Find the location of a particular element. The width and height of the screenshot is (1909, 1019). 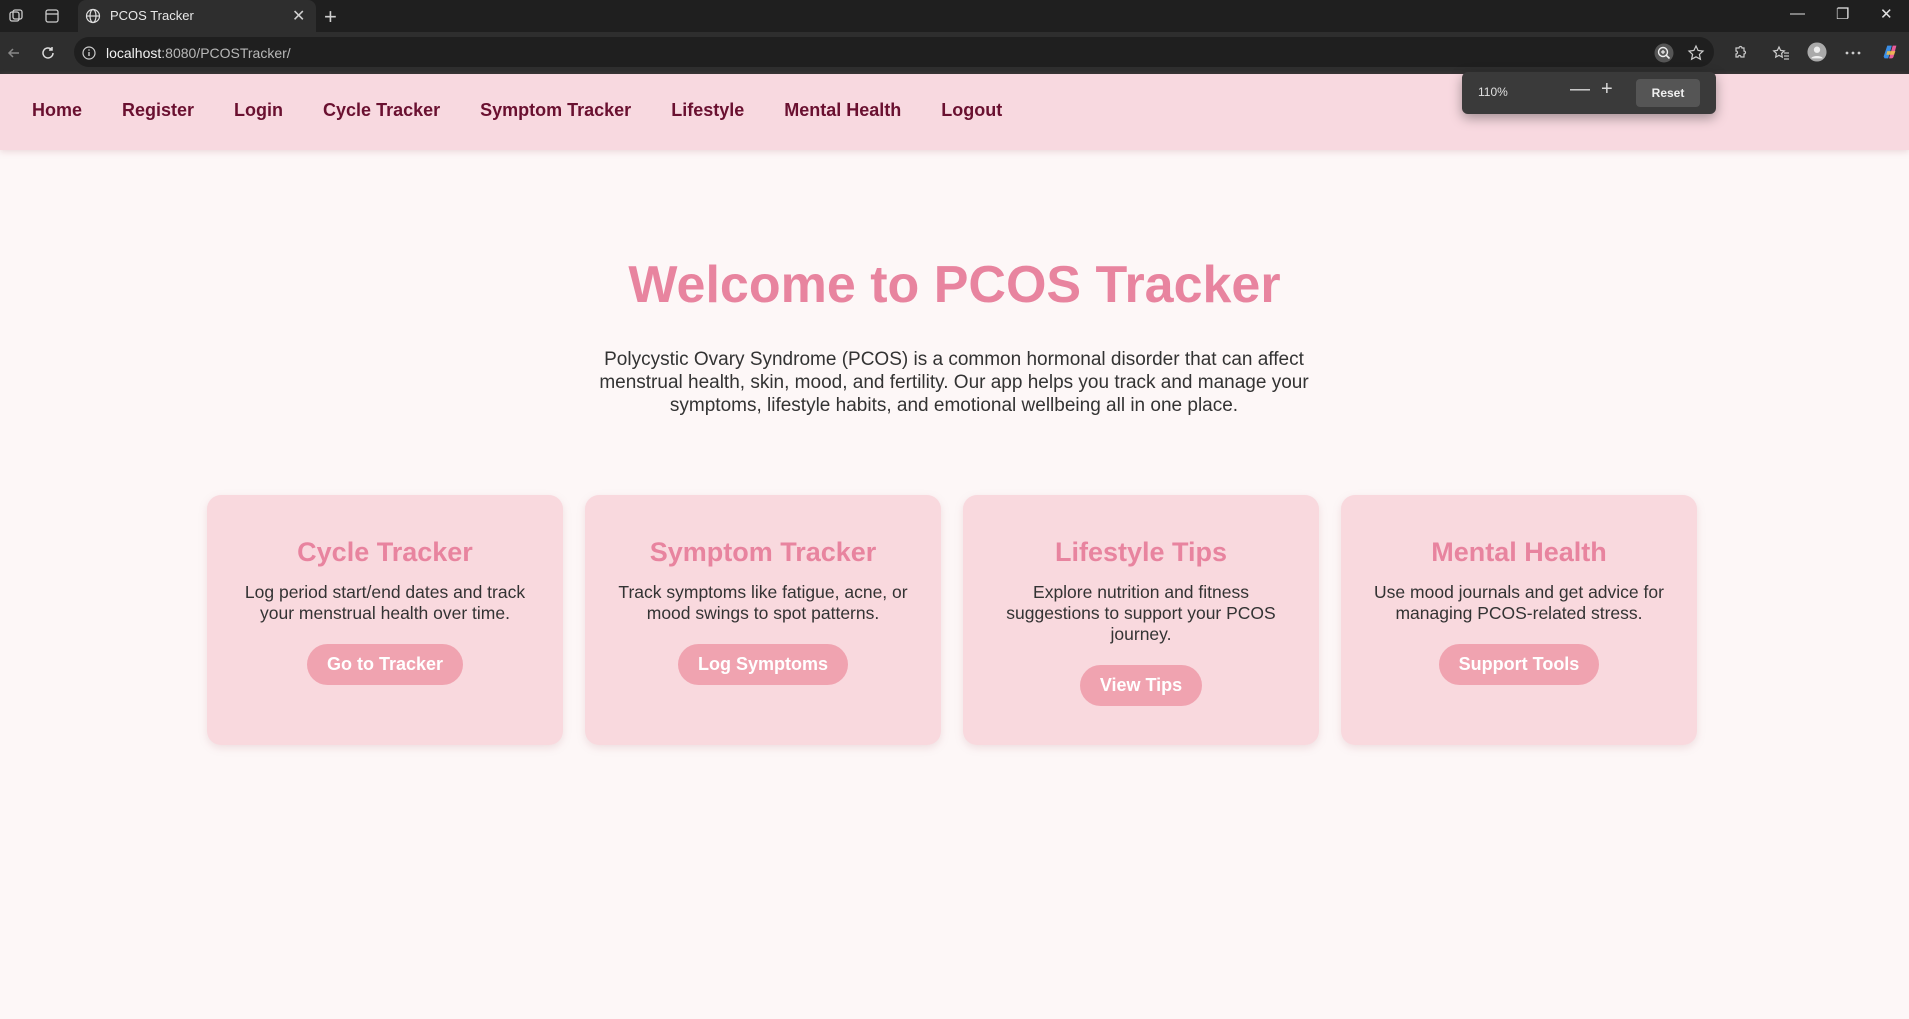

close-window-icon: ✕ is located at coordinates (1886, 14).